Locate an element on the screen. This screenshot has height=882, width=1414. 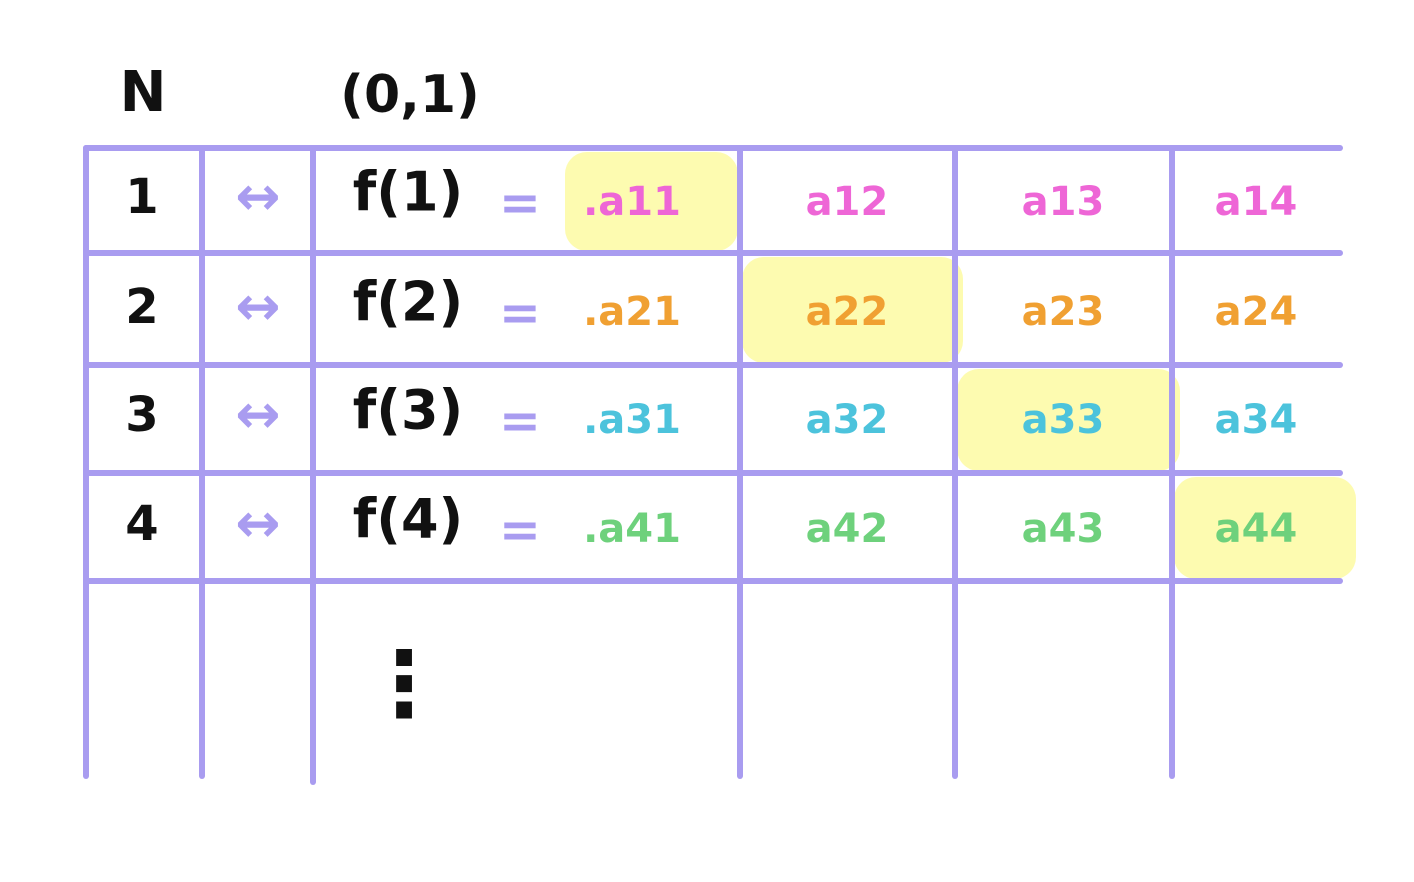
function-value: f(1) is located at coordinates (408, 192).